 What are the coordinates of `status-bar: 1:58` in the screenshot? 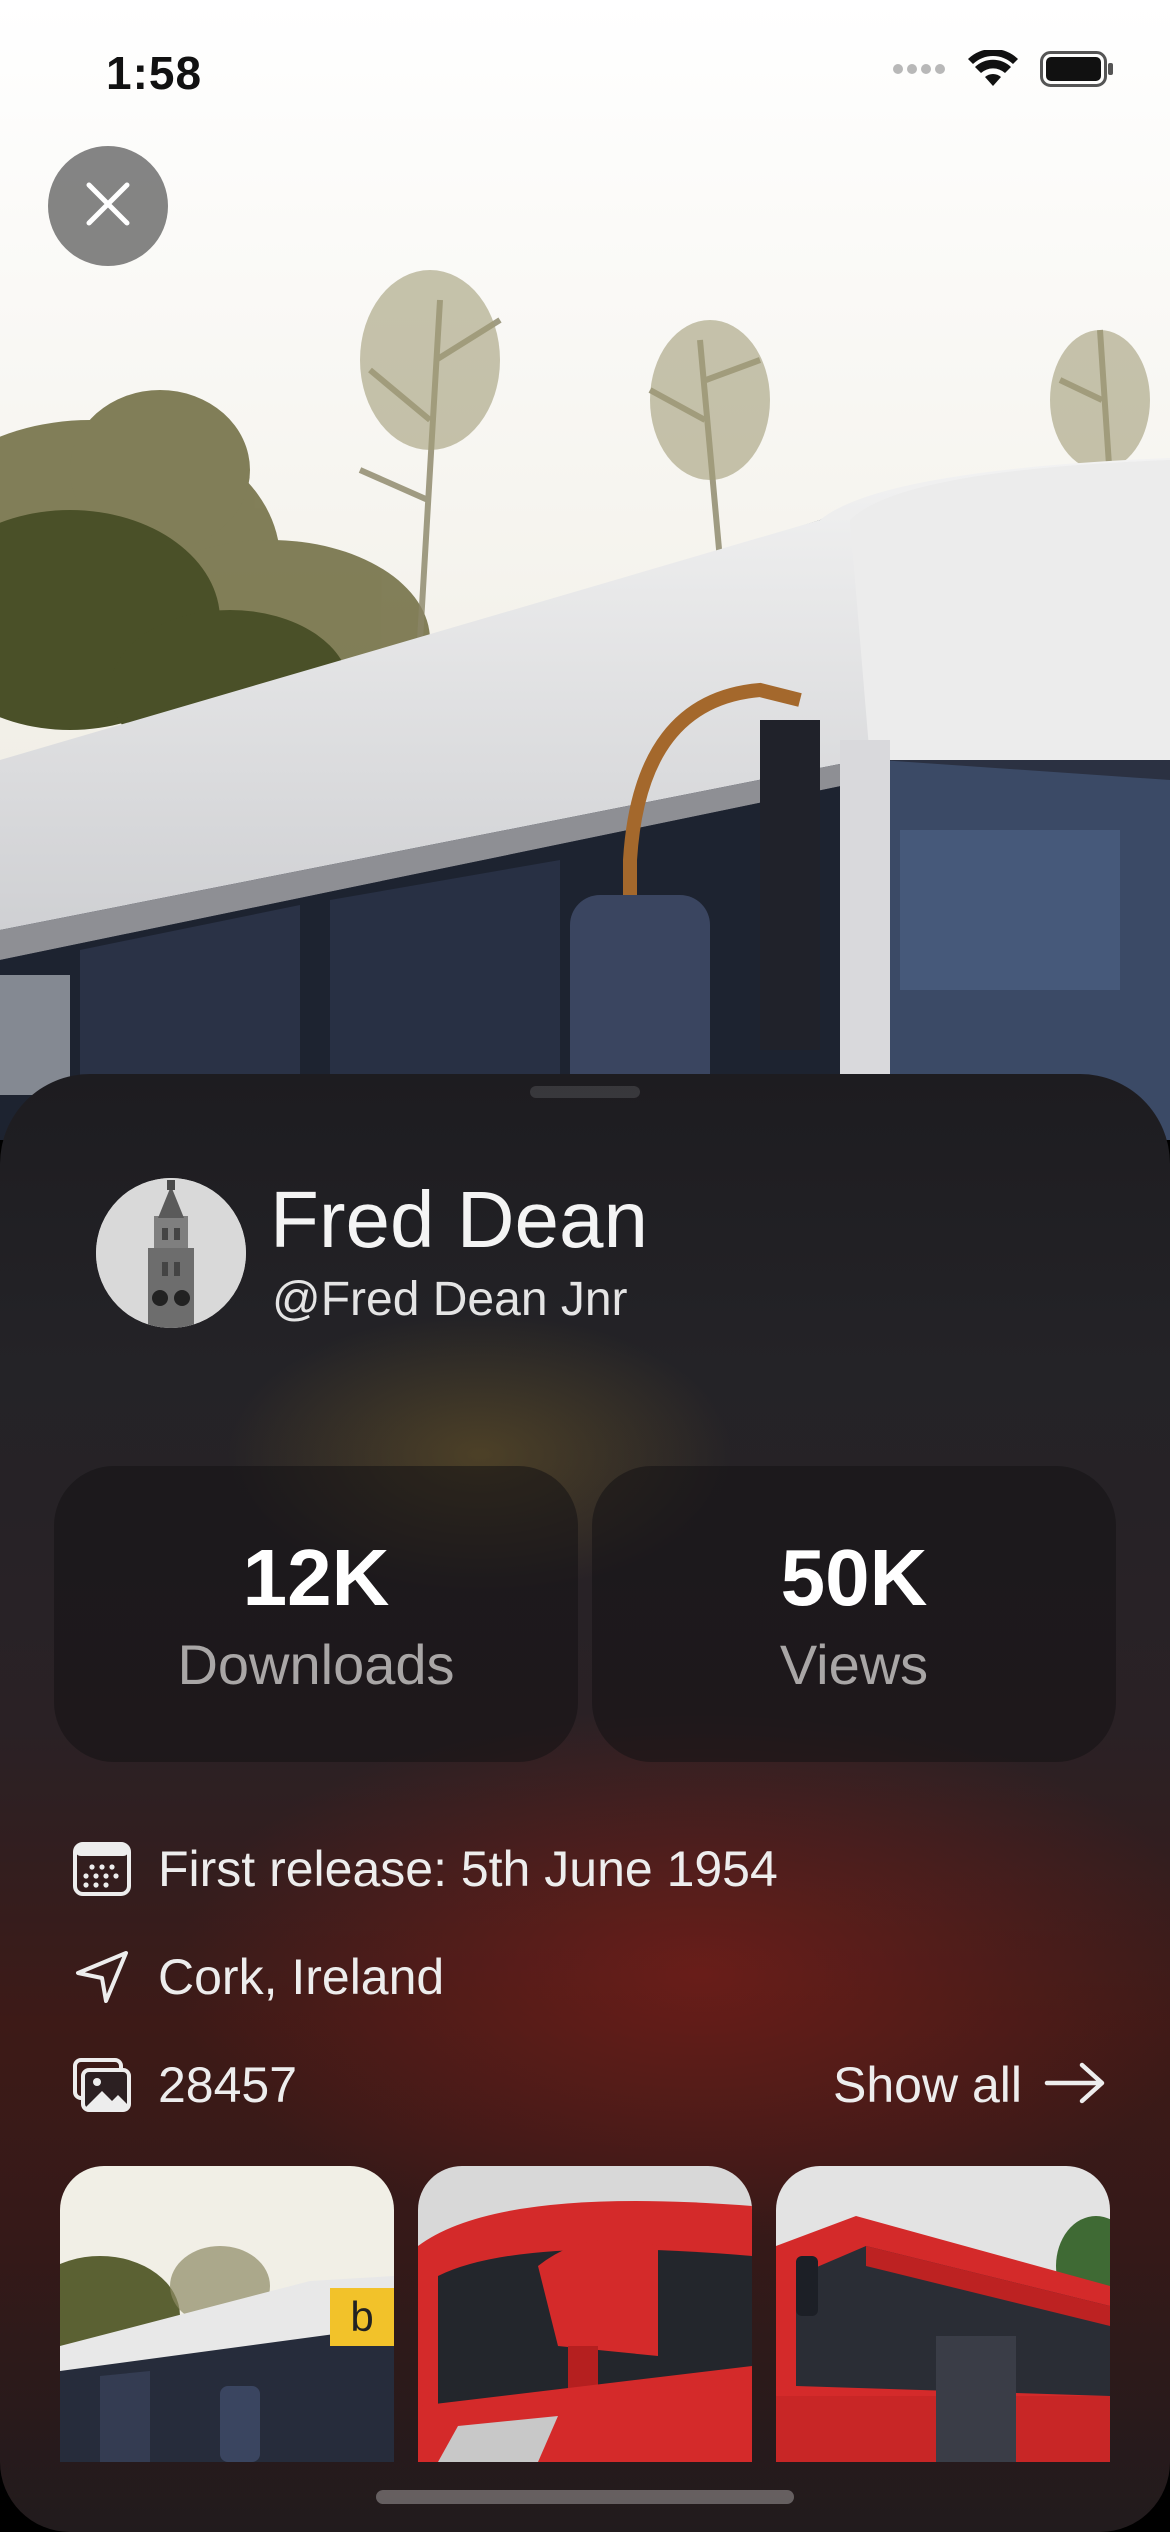 It's located at (585, 70).